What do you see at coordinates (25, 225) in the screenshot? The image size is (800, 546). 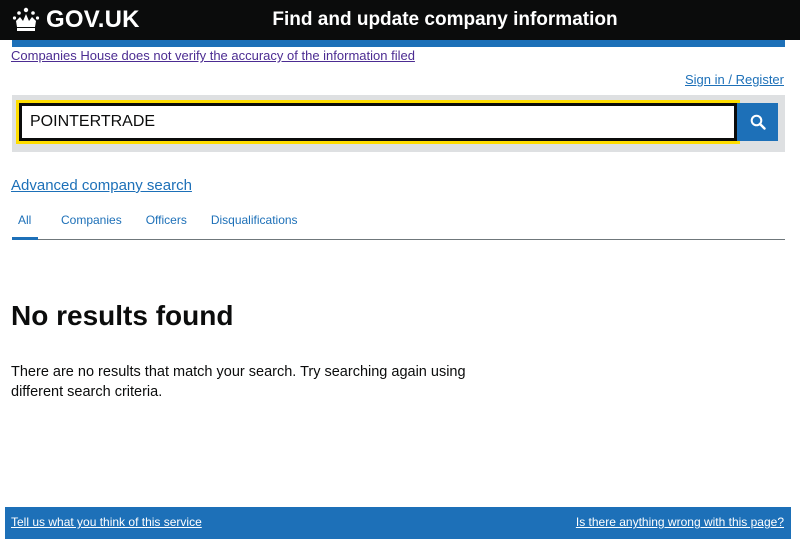 I see `tab-all: All` at bounding box center [25, 225].